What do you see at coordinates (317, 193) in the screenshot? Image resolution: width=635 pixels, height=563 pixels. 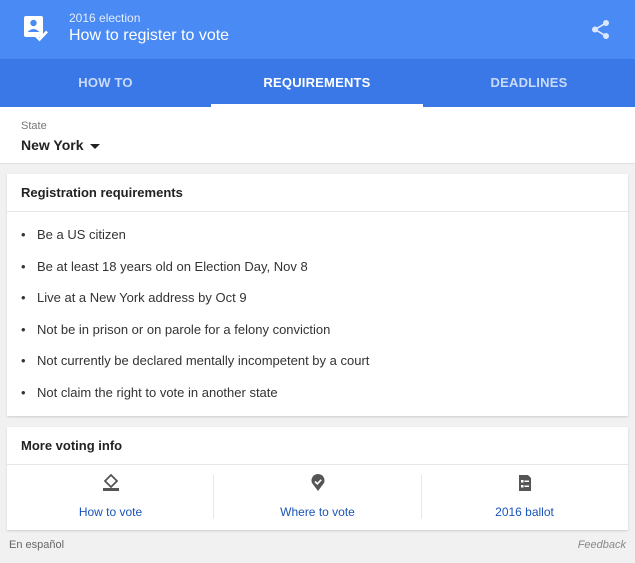 I see `requirements-title: Registration requirements` at bounding box center [317, 193].